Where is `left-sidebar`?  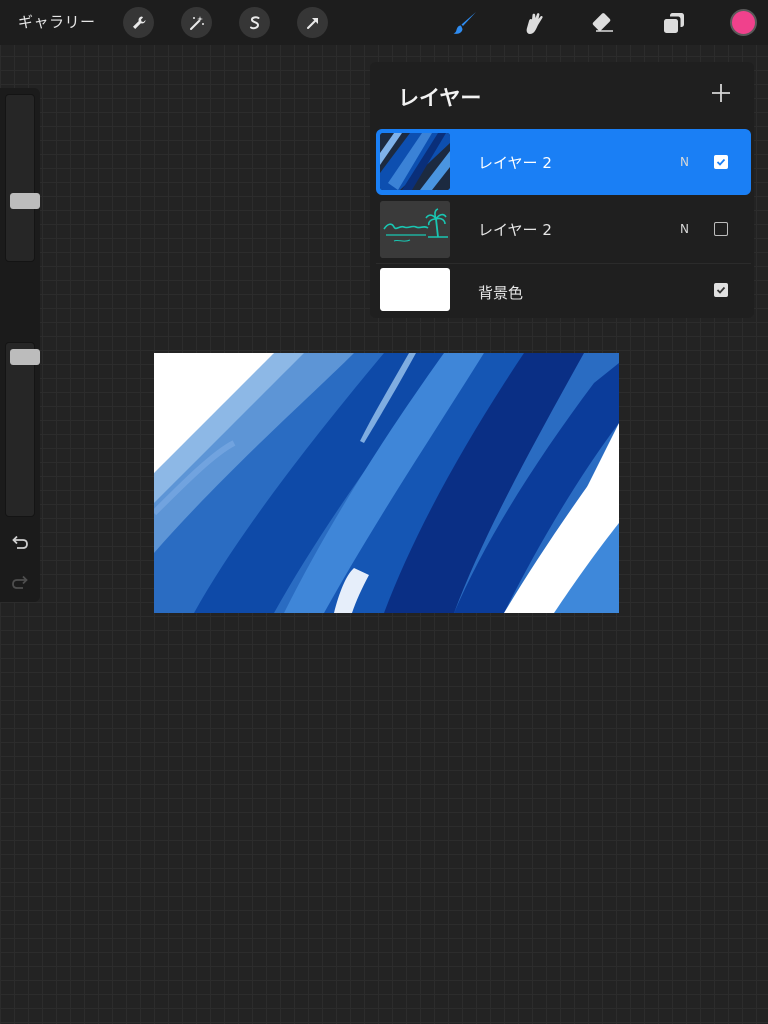 left-sidebar is located at coordinates (20, 345).